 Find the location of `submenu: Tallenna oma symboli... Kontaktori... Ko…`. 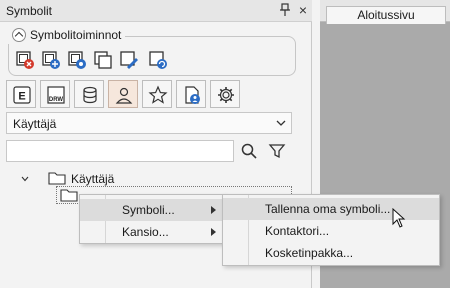

submenu: Tallenna oma symboli... Kontaktori... Ko… is located at coordinates (331, 230).